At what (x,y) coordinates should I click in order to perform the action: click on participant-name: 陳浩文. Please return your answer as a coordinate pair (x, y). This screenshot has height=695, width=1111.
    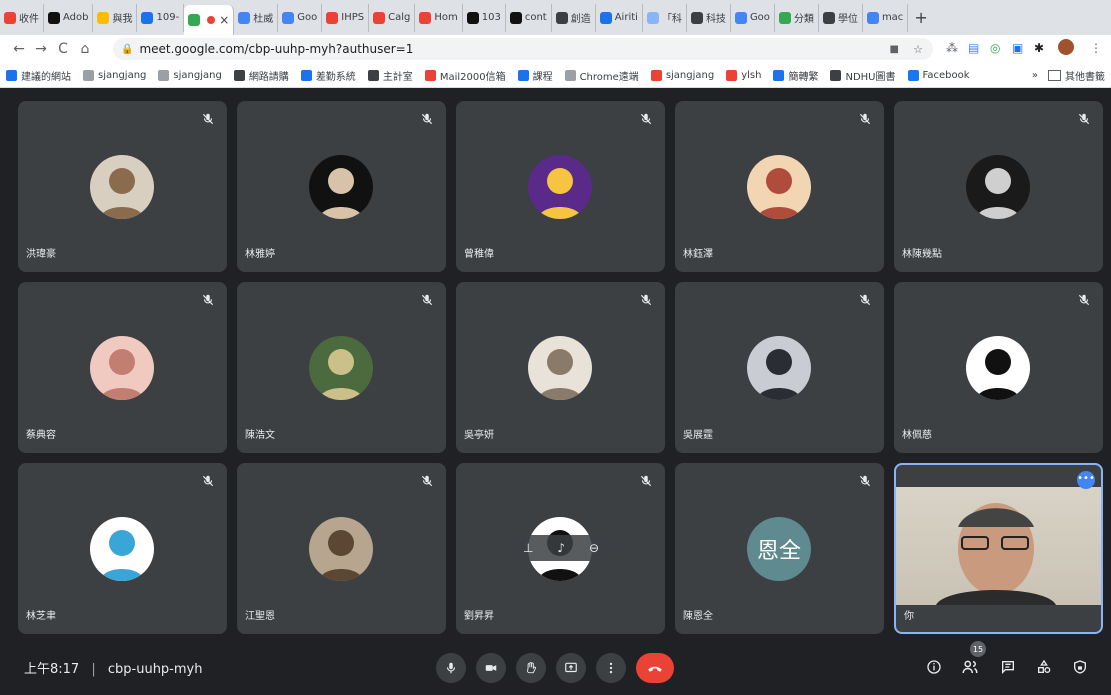
    Looking at the image, I should click on (260, 435).